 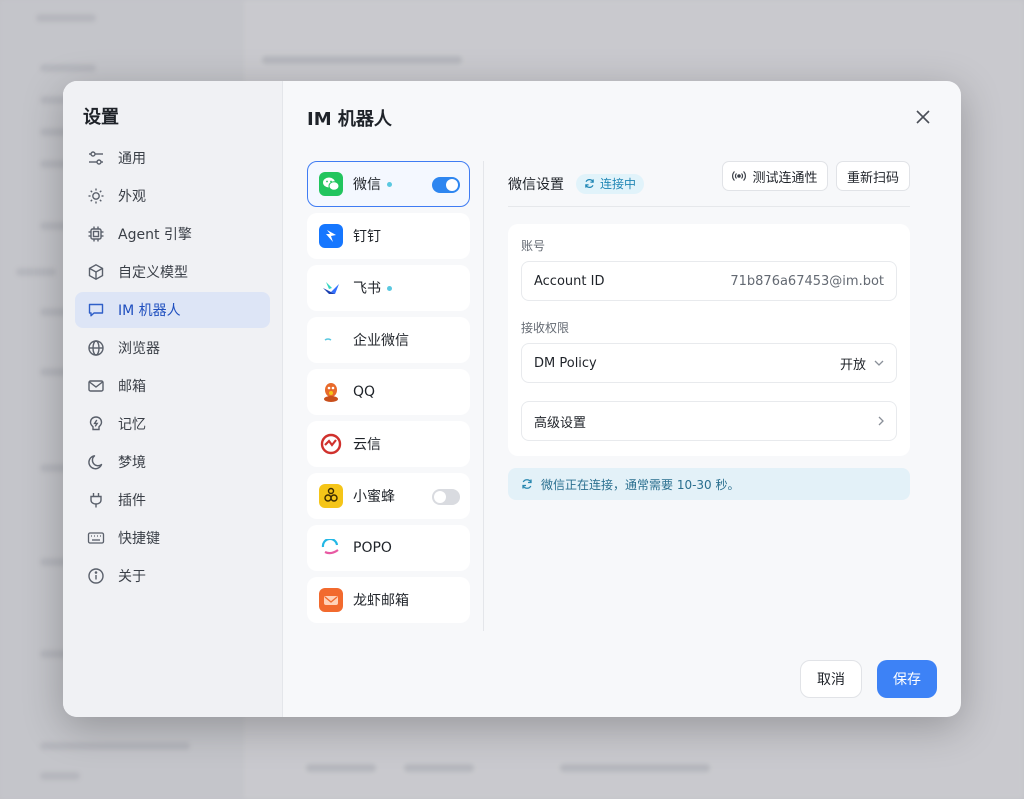 I want to click on im-item-qq: QQ, so click(x=388, y=392).